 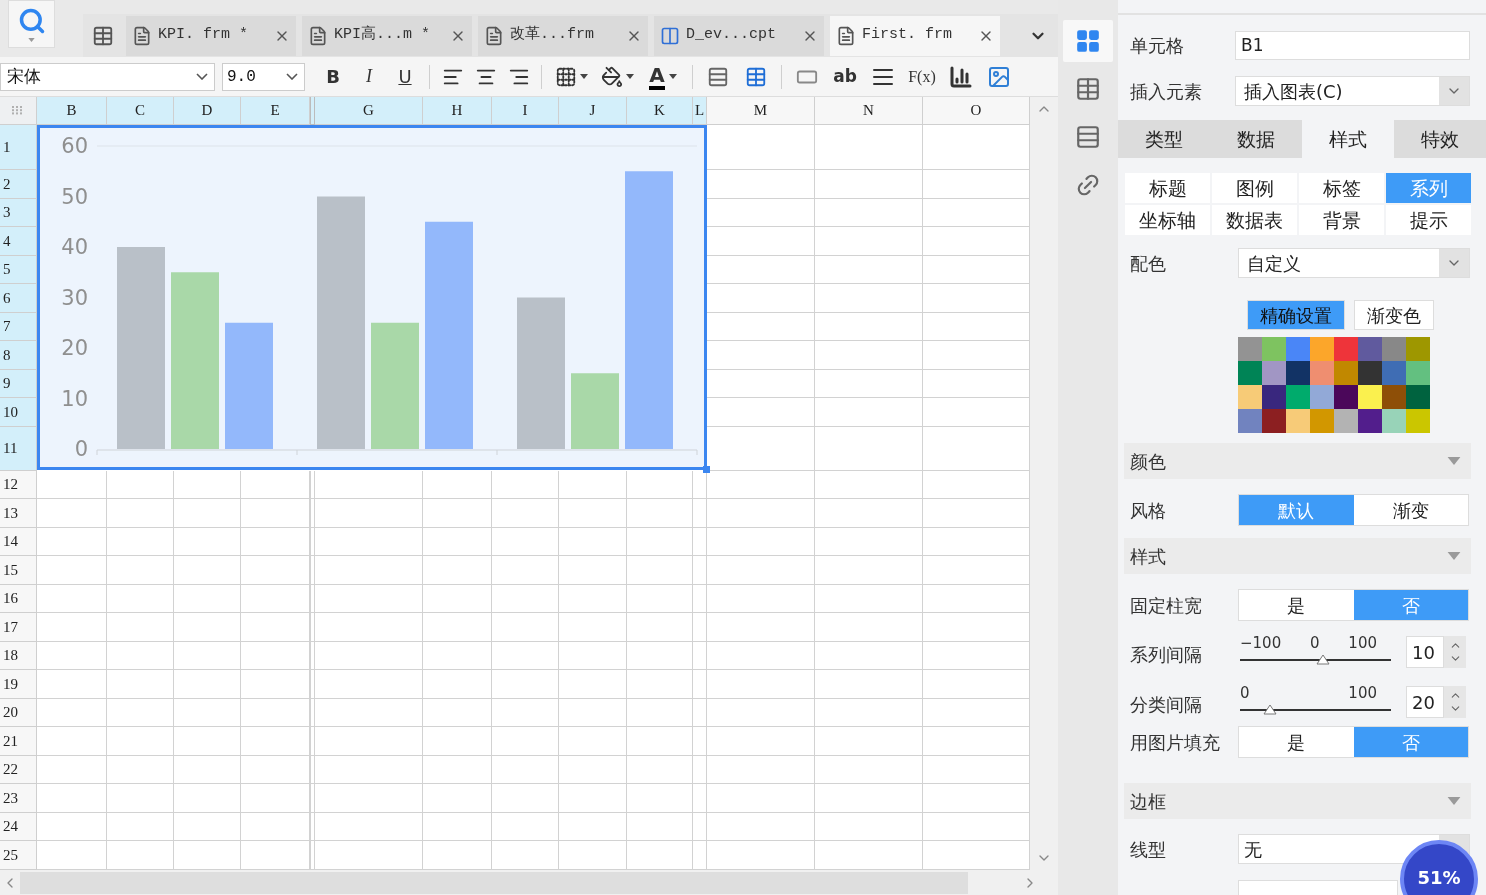 I want to click on text-button: ab, so click(x=845, y=76).